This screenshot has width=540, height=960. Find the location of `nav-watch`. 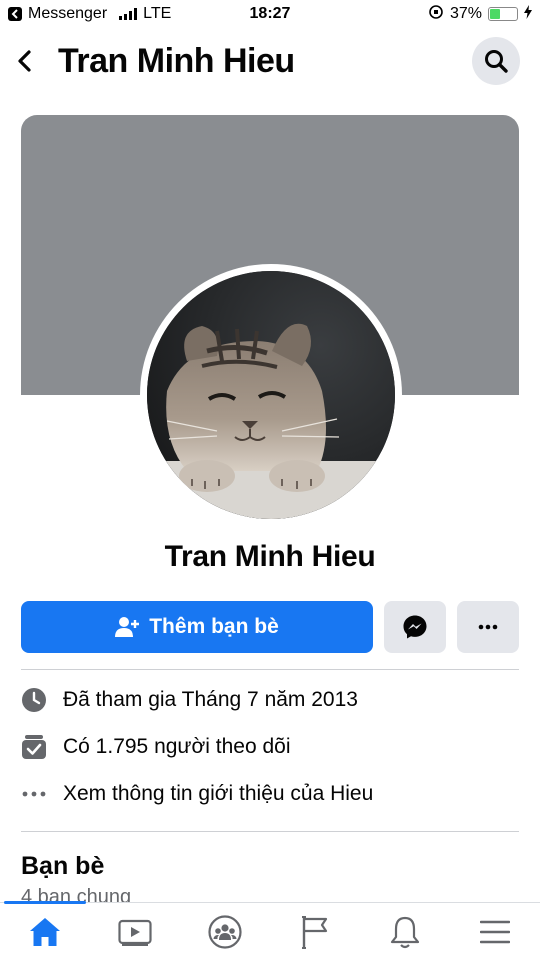

nav-watch is located at coordinates (135, 931).